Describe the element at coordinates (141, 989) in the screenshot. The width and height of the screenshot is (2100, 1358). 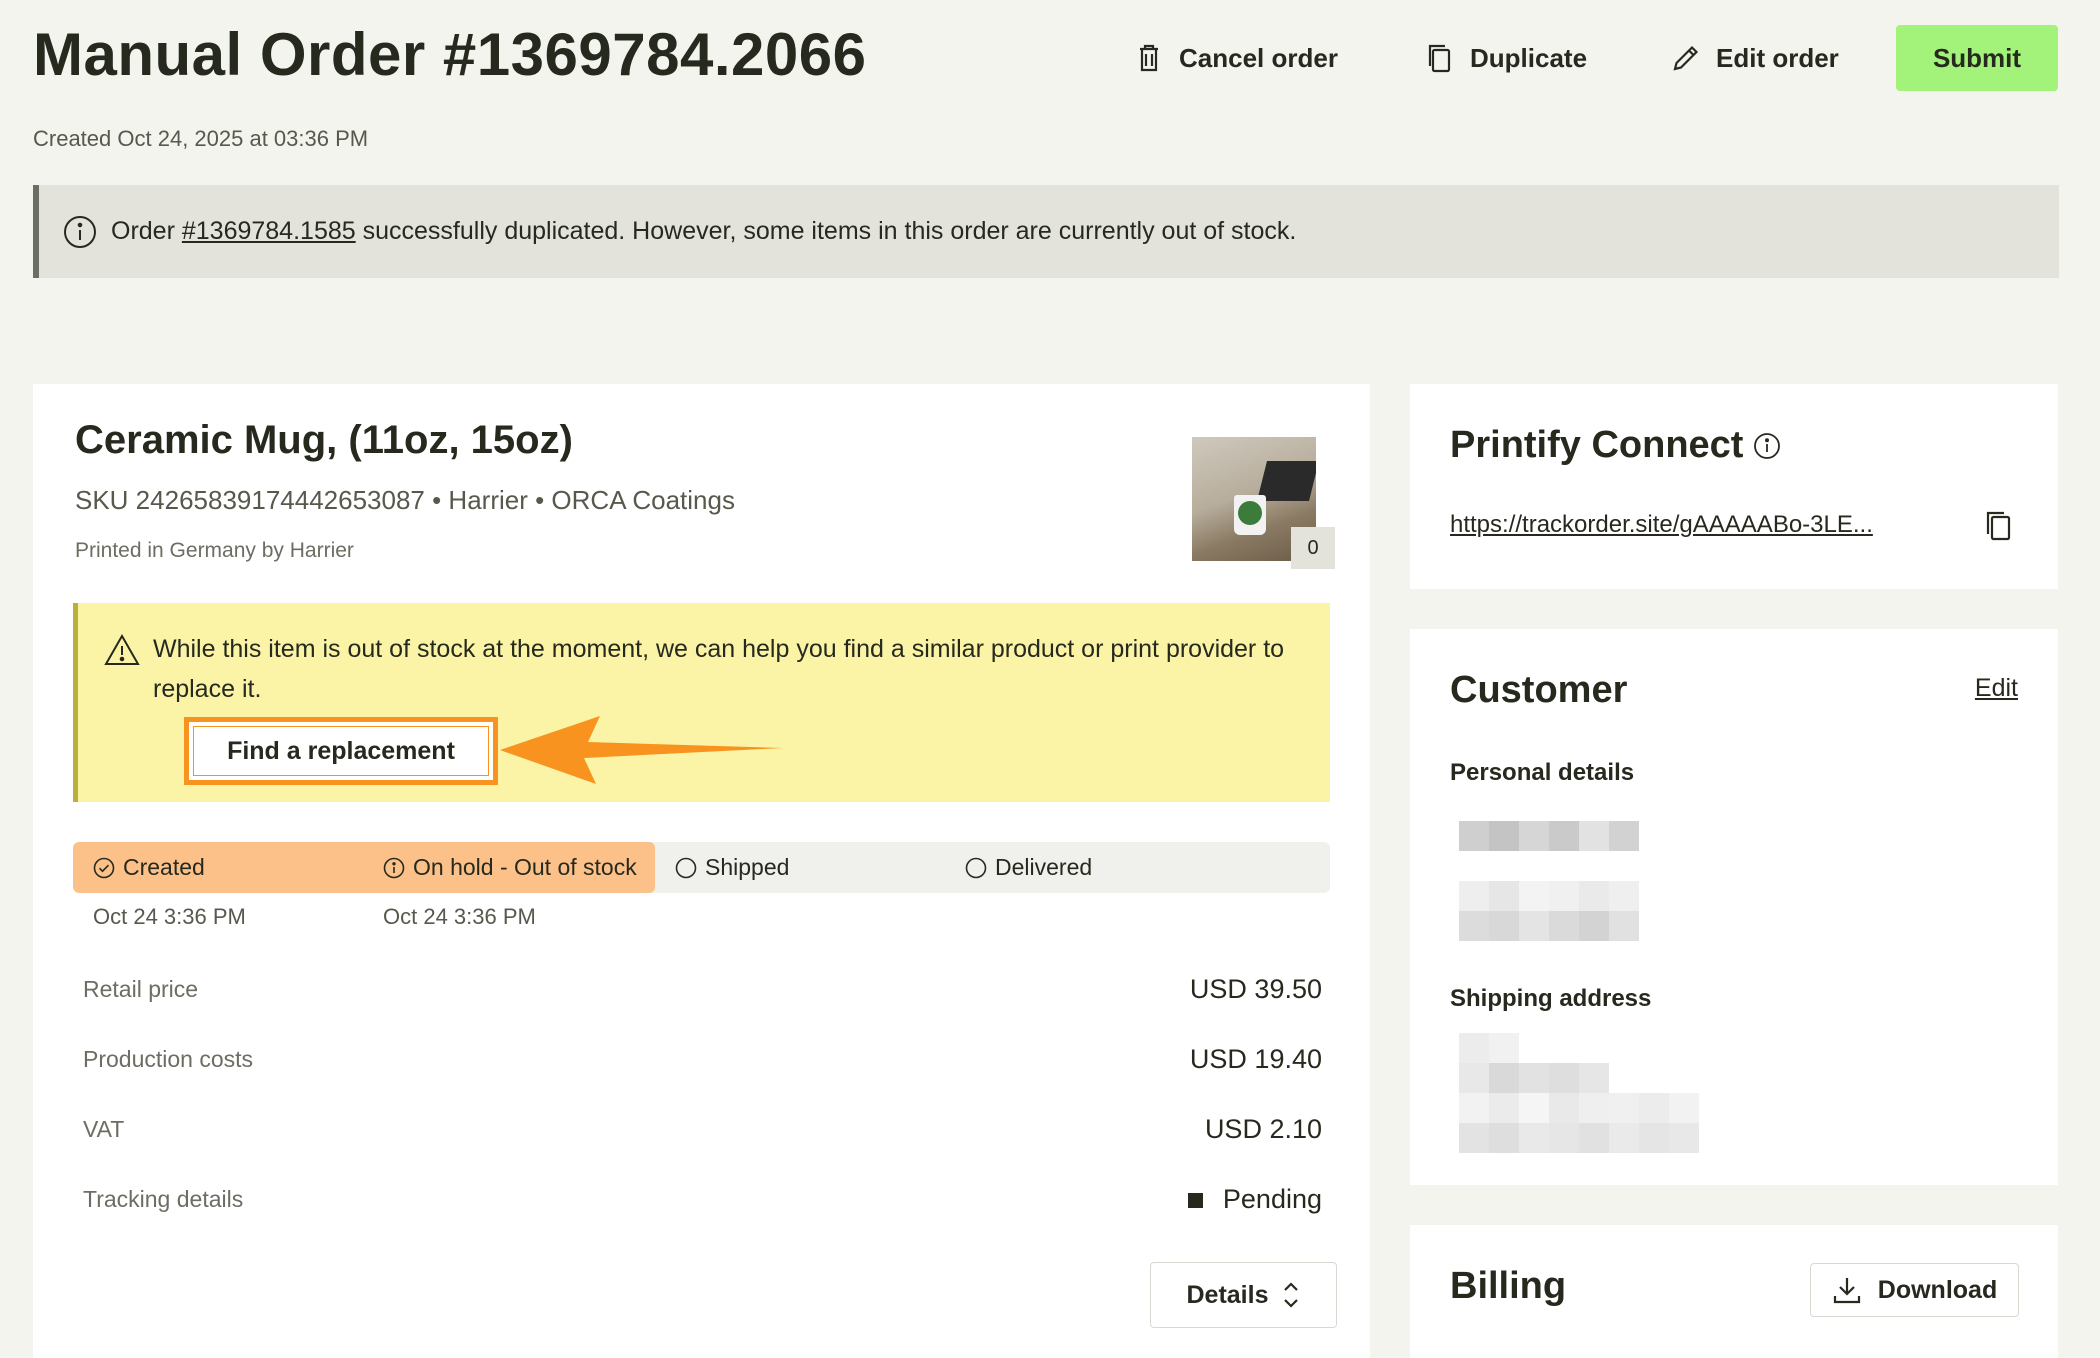
I see `retail-price-label: Retail price` at that location.